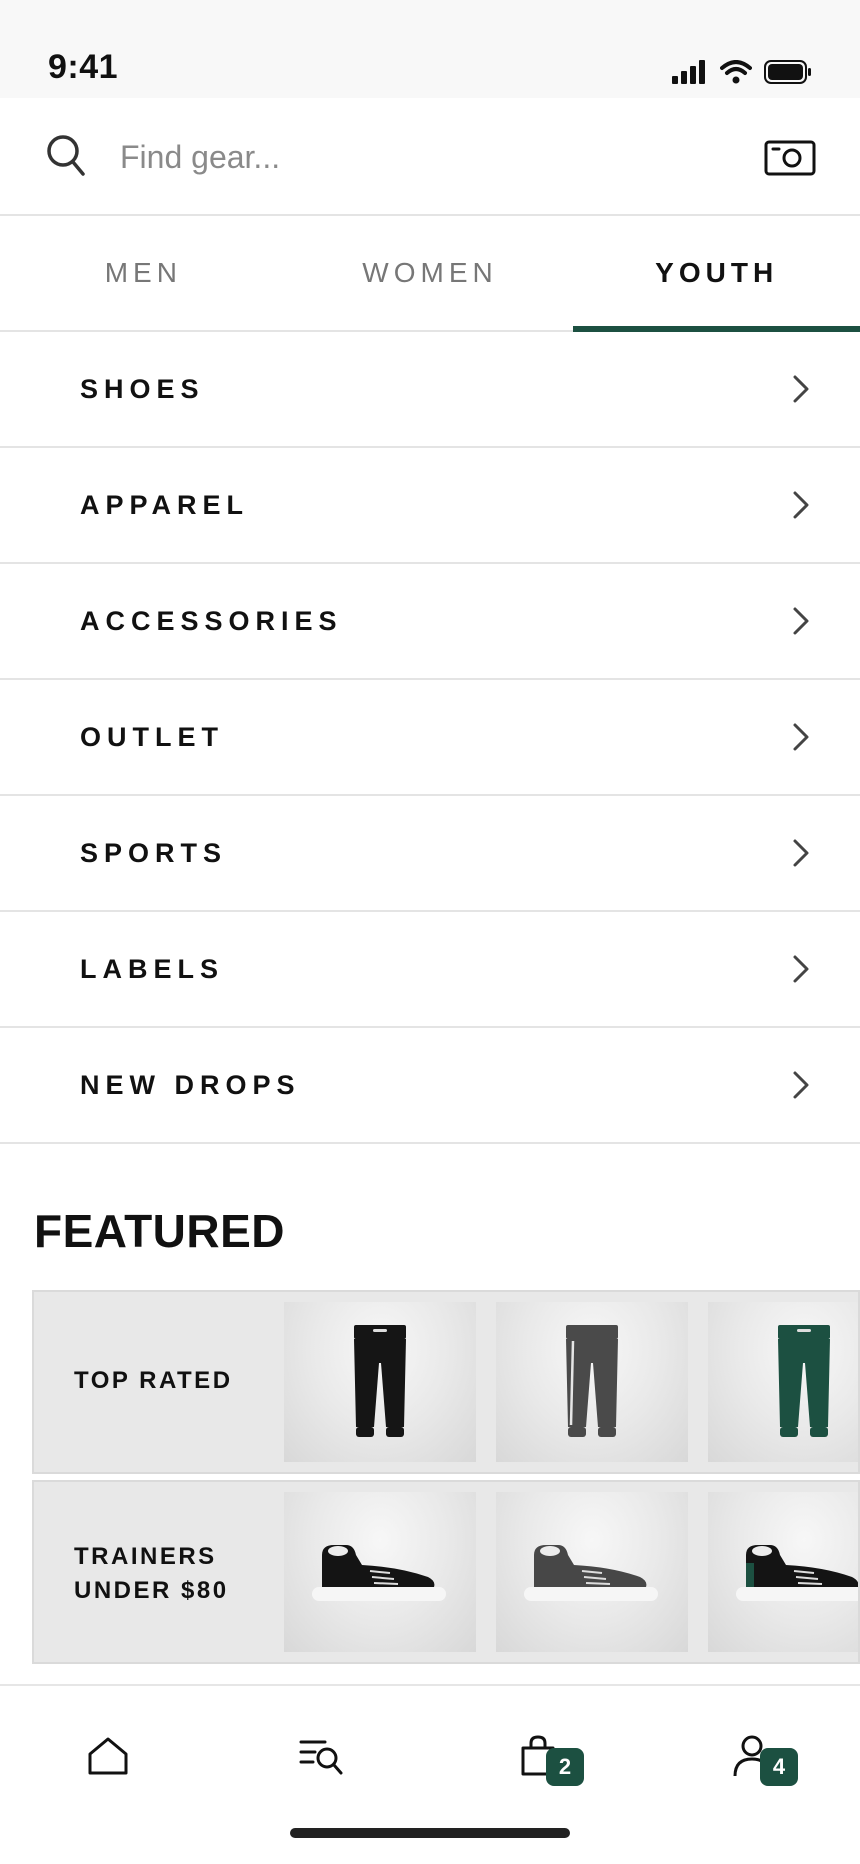 The width and height of the screenshot is (860, 1864). Describe the element at coordinates (736, 72) in the screenshot. I see `wifi-icon` at that location.